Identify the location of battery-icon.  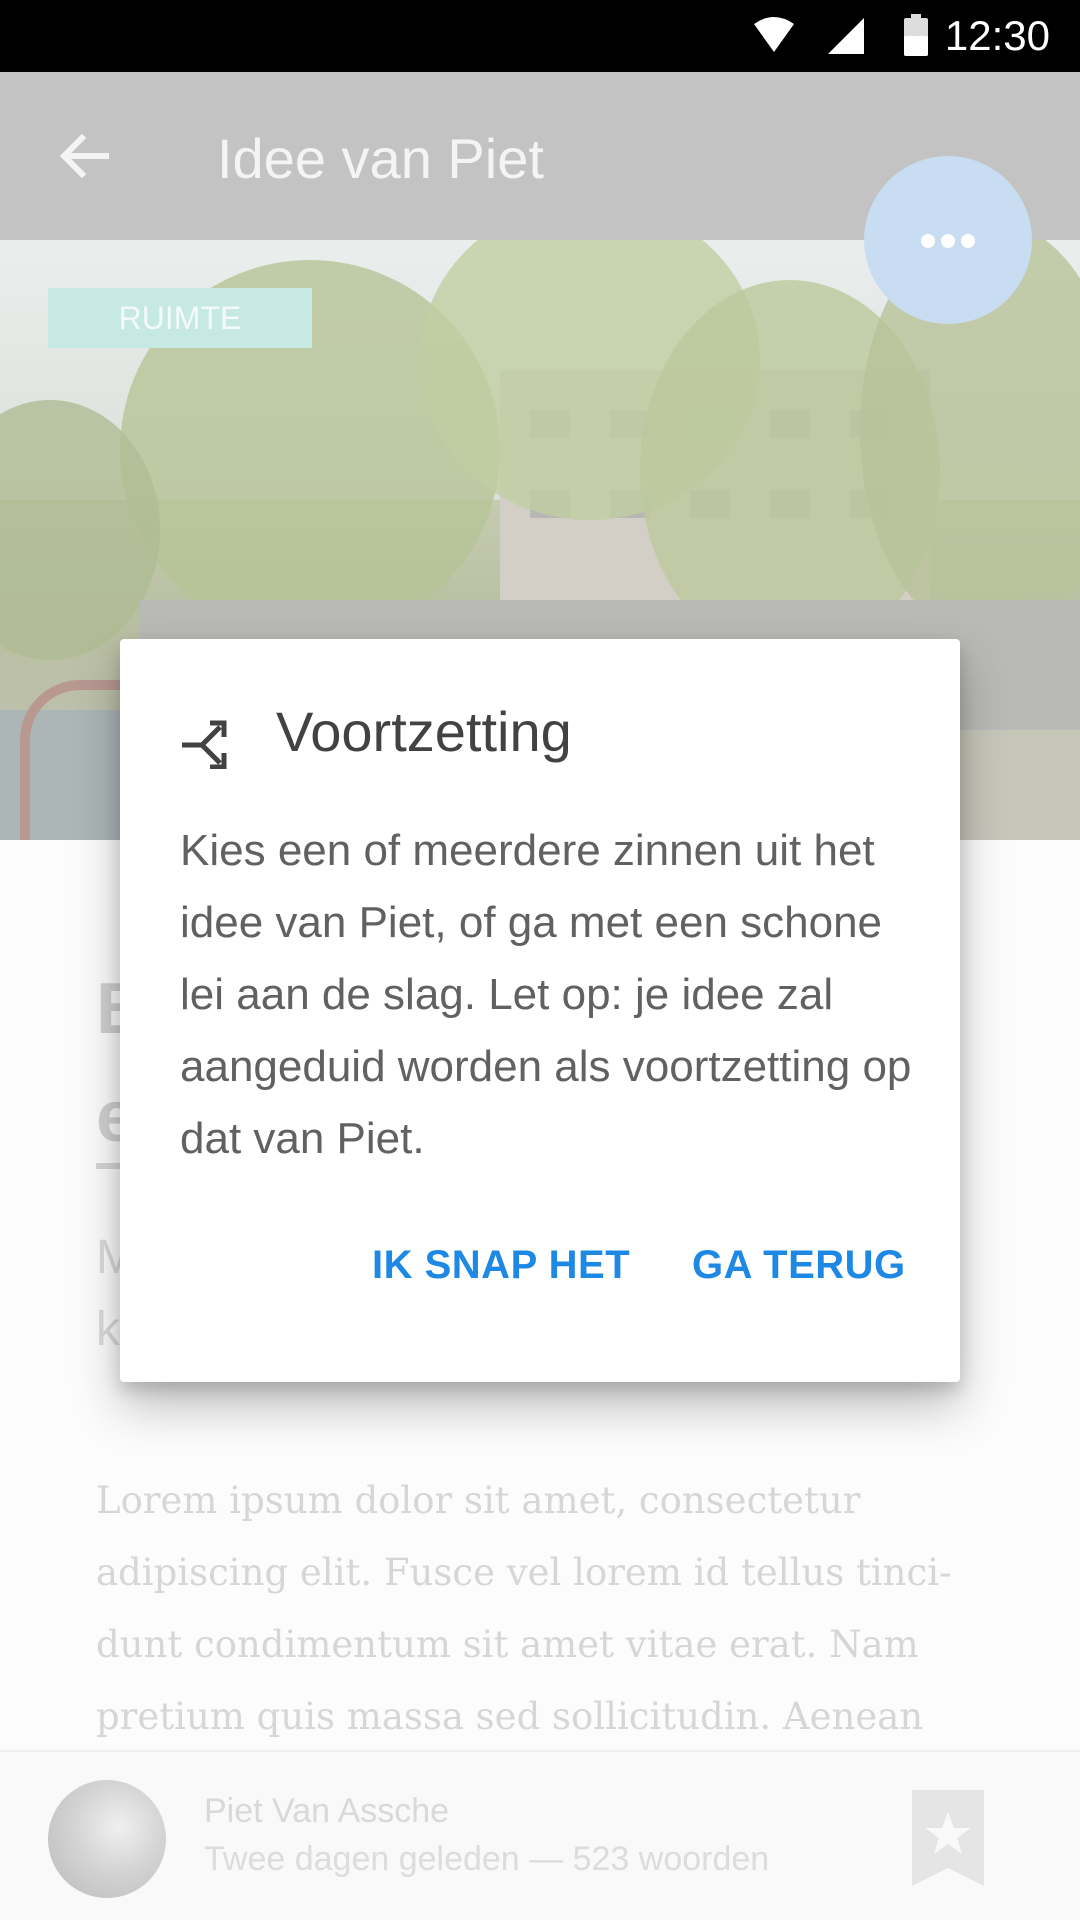
(916, 35).